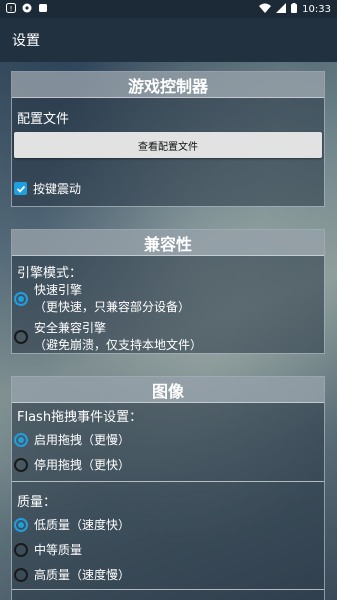 The height and width of the screenshot is (600, 337). I want to click on quality-option-high: 高质量（速度慢）, so click(72, 574).